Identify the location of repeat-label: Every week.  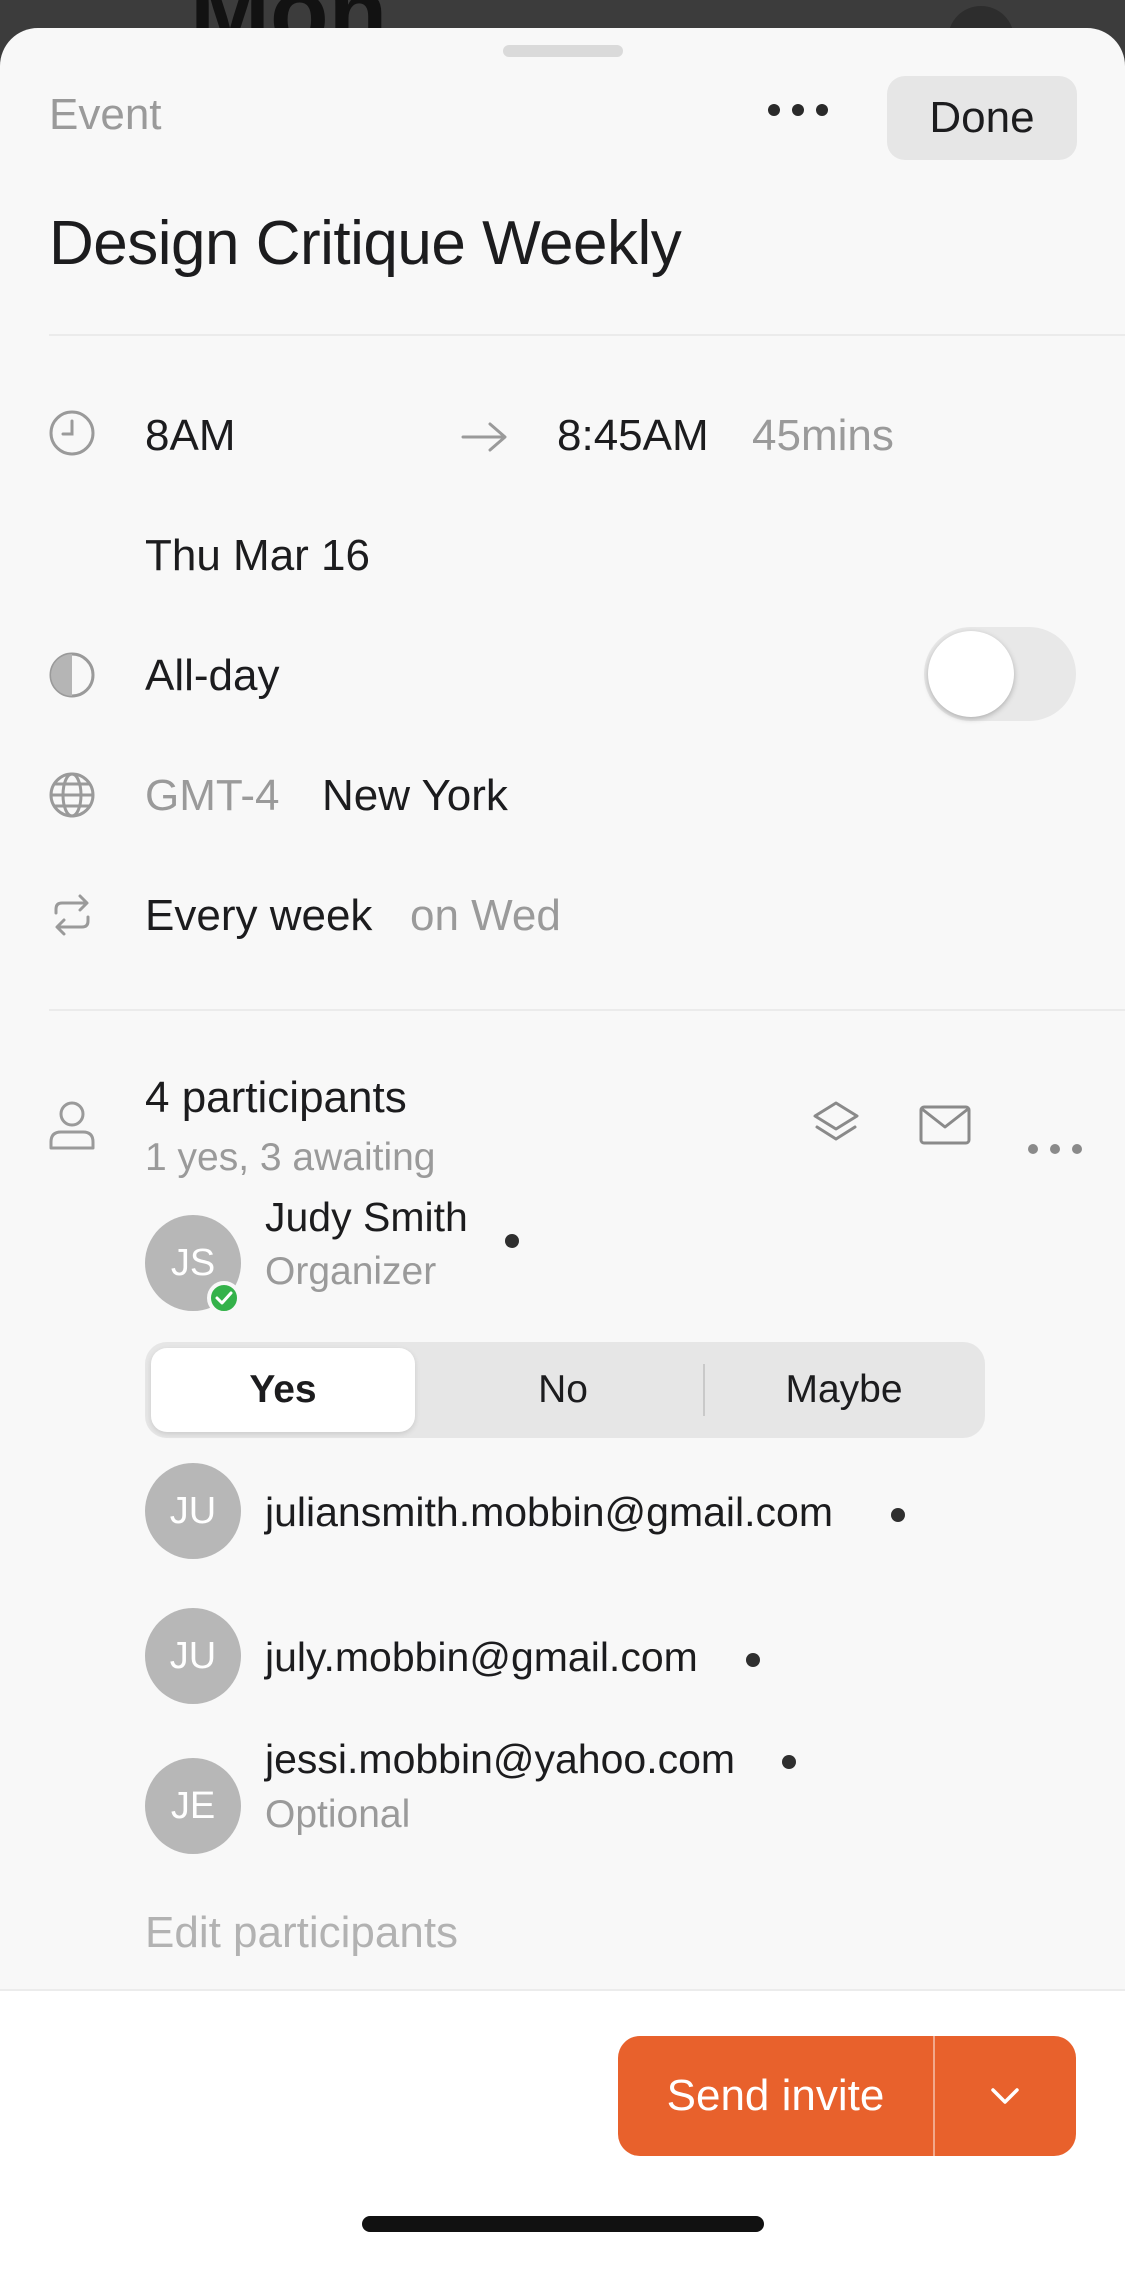
(258, 916).